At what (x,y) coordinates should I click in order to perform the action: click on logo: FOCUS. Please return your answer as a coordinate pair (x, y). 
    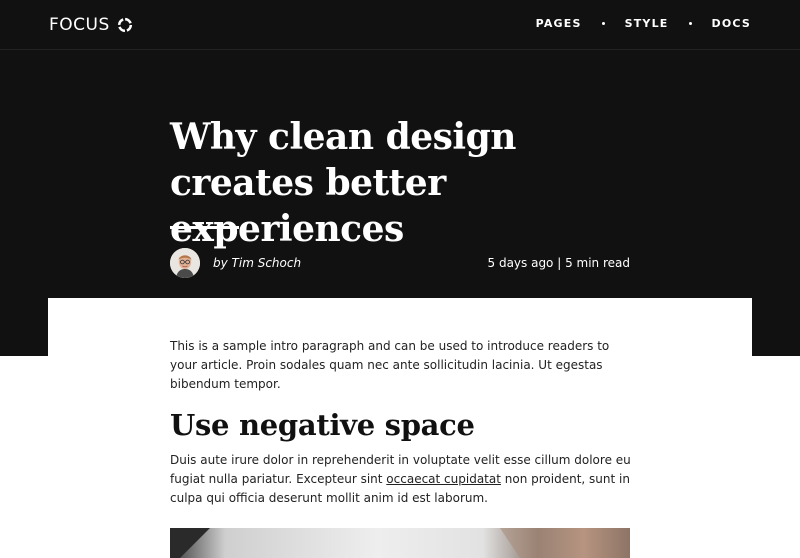
    Looking at the image, I should click on (91, 25).